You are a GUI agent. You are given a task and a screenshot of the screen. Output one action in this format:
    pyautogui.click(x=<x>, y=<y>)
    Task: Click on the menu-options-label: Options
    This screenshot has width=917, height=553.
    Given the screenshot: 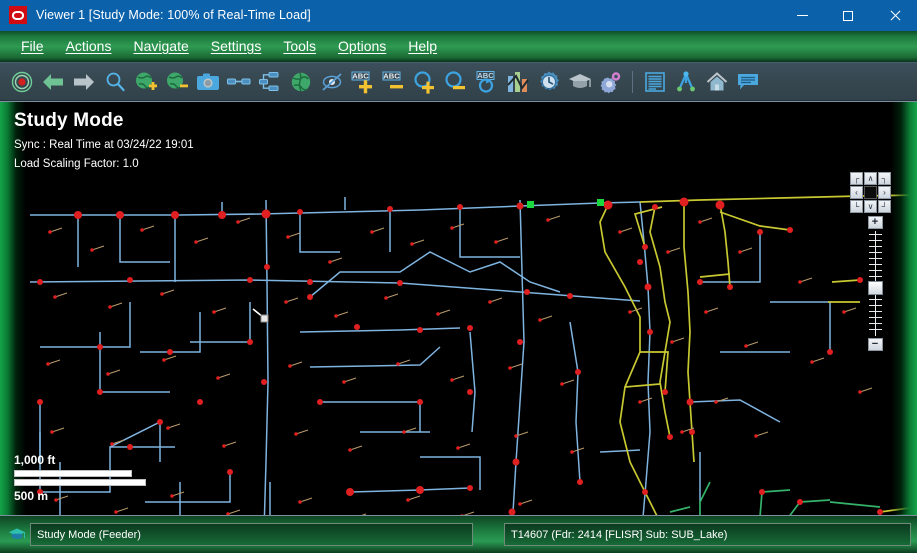 What is the action you would take?
    pyautogui.click(x=362, y=46)
    